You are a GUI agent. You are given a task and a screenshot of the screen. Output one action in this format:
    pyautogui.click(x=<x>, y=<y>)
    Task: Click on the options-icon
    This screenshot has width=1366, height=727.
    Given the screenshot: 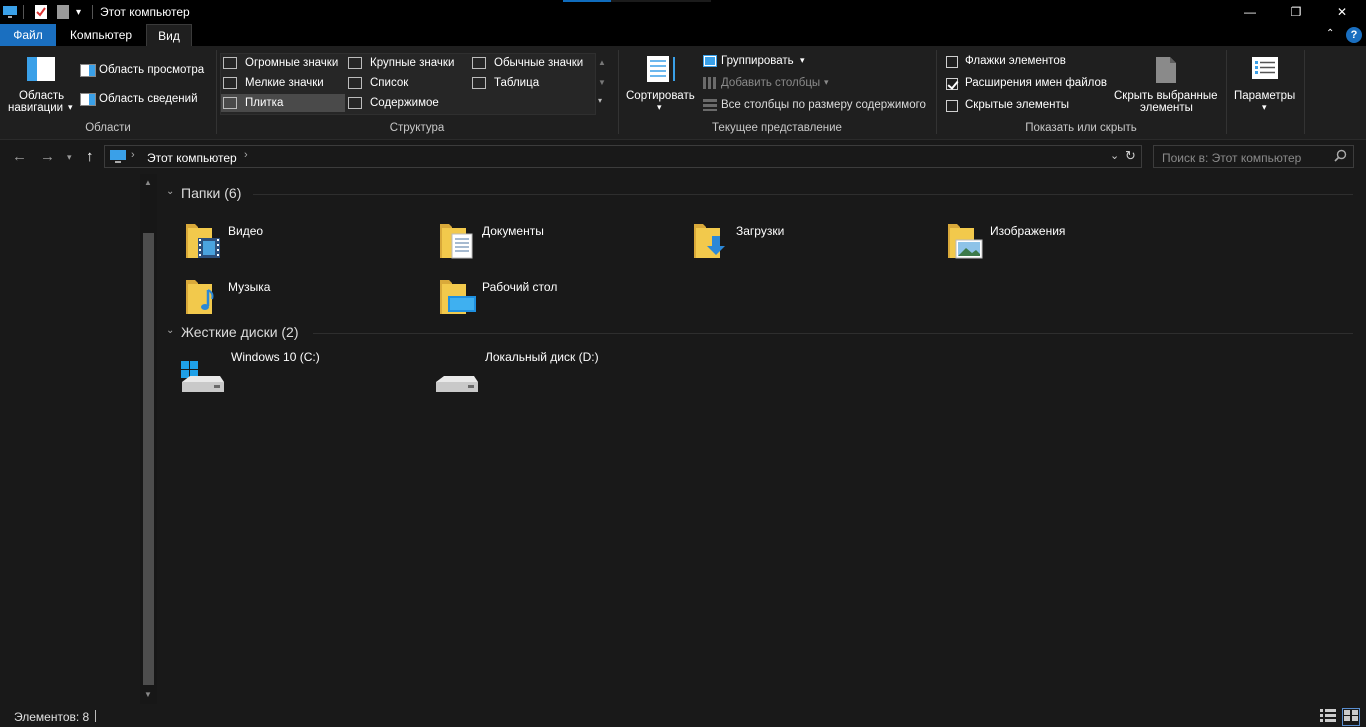 What is the action you would take?
    pyautogui.click(x=1265, y=69)
    